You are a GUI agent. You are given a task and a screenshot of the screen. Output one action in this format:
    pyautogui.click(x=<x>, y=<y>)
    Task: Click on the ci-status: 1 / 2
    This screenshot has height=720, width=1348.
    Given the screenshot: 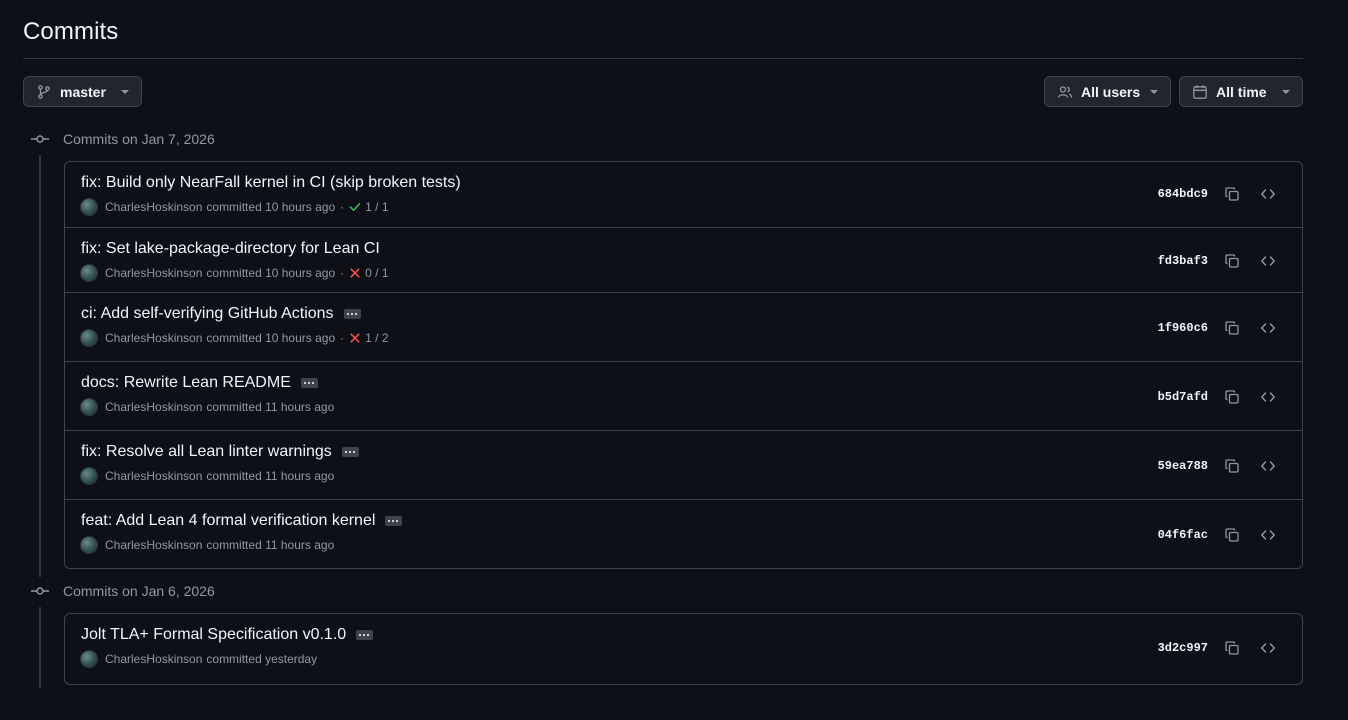 What is the action you would take?
    pyautogui.click(x=369, y=338)
    